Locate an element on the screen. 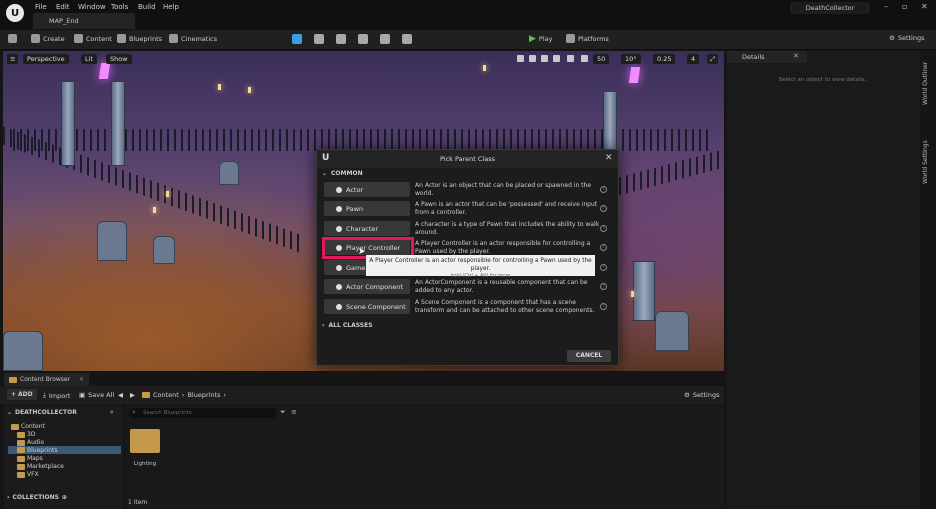 Image resolution: width=936 pixels, height=509 pixels. tree-item-maps: Maps is located at coordinates (30, 458).